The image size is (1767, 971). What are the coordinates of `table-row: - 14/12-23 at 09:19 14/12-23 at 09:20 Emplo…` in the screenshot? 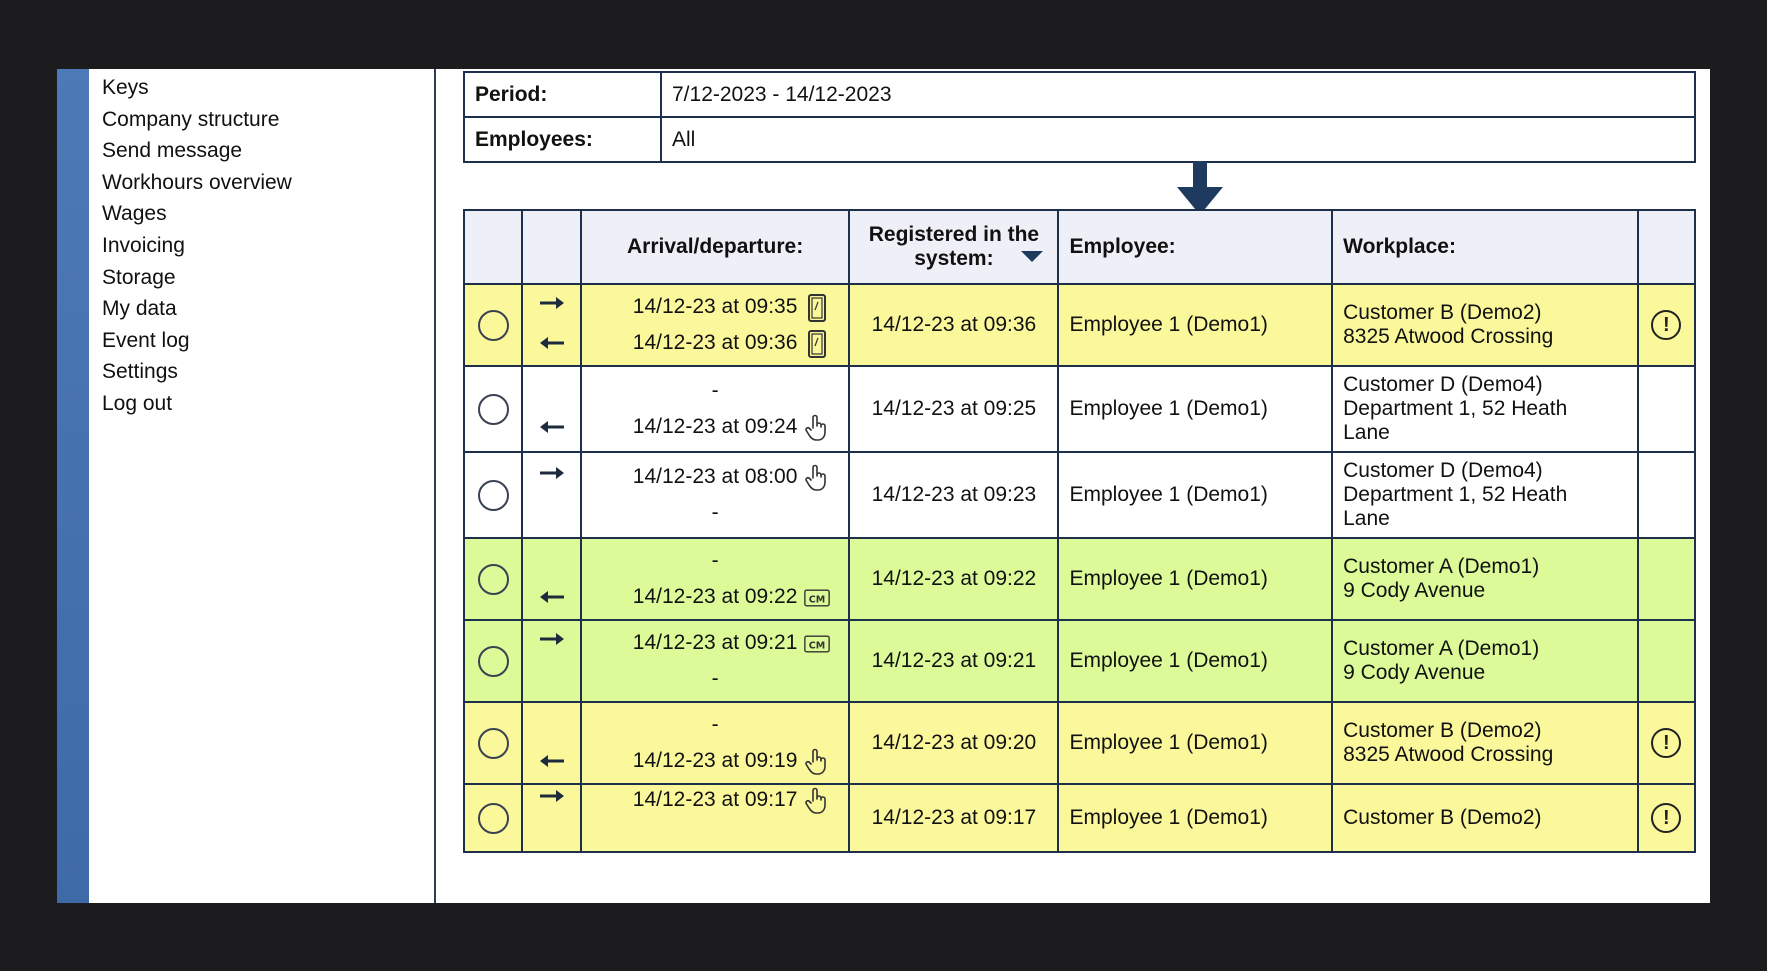 It's located at (1079, 743).